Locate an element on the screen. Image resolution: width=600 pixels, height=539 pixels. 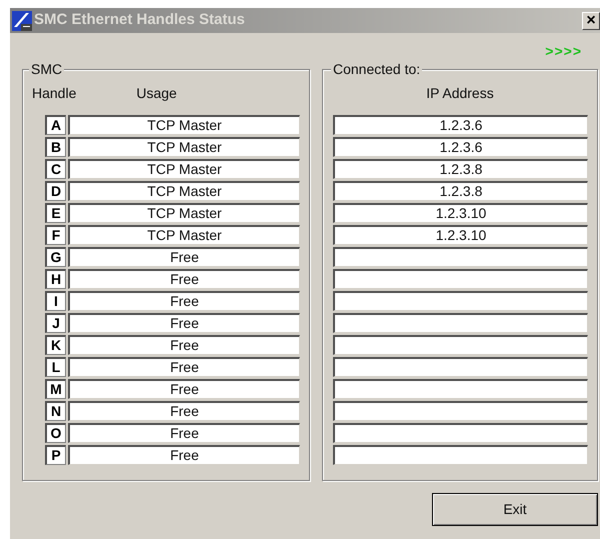
column-header: Handle is located at coordinates (54, 93).